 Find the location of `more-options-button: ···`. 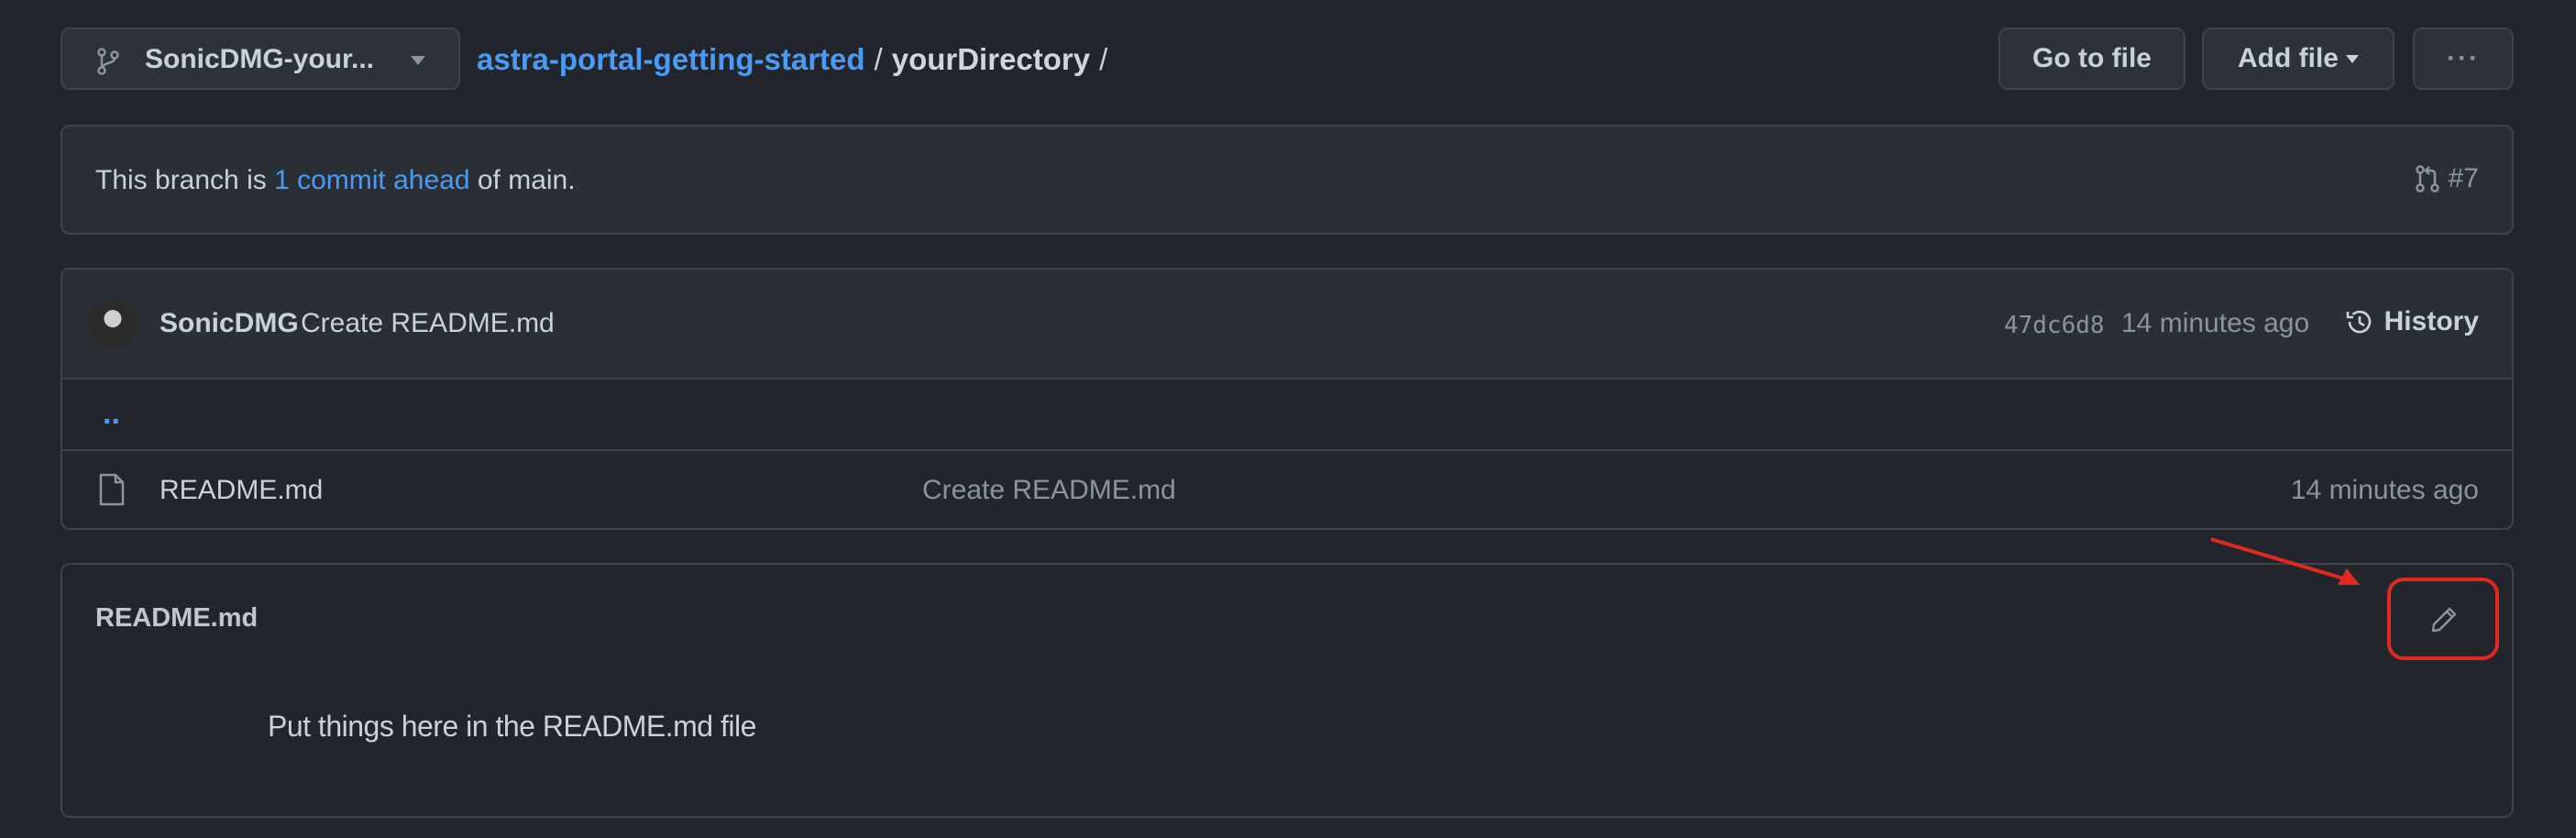

more-options-button: ··· is located at coordinates (2463, 59).